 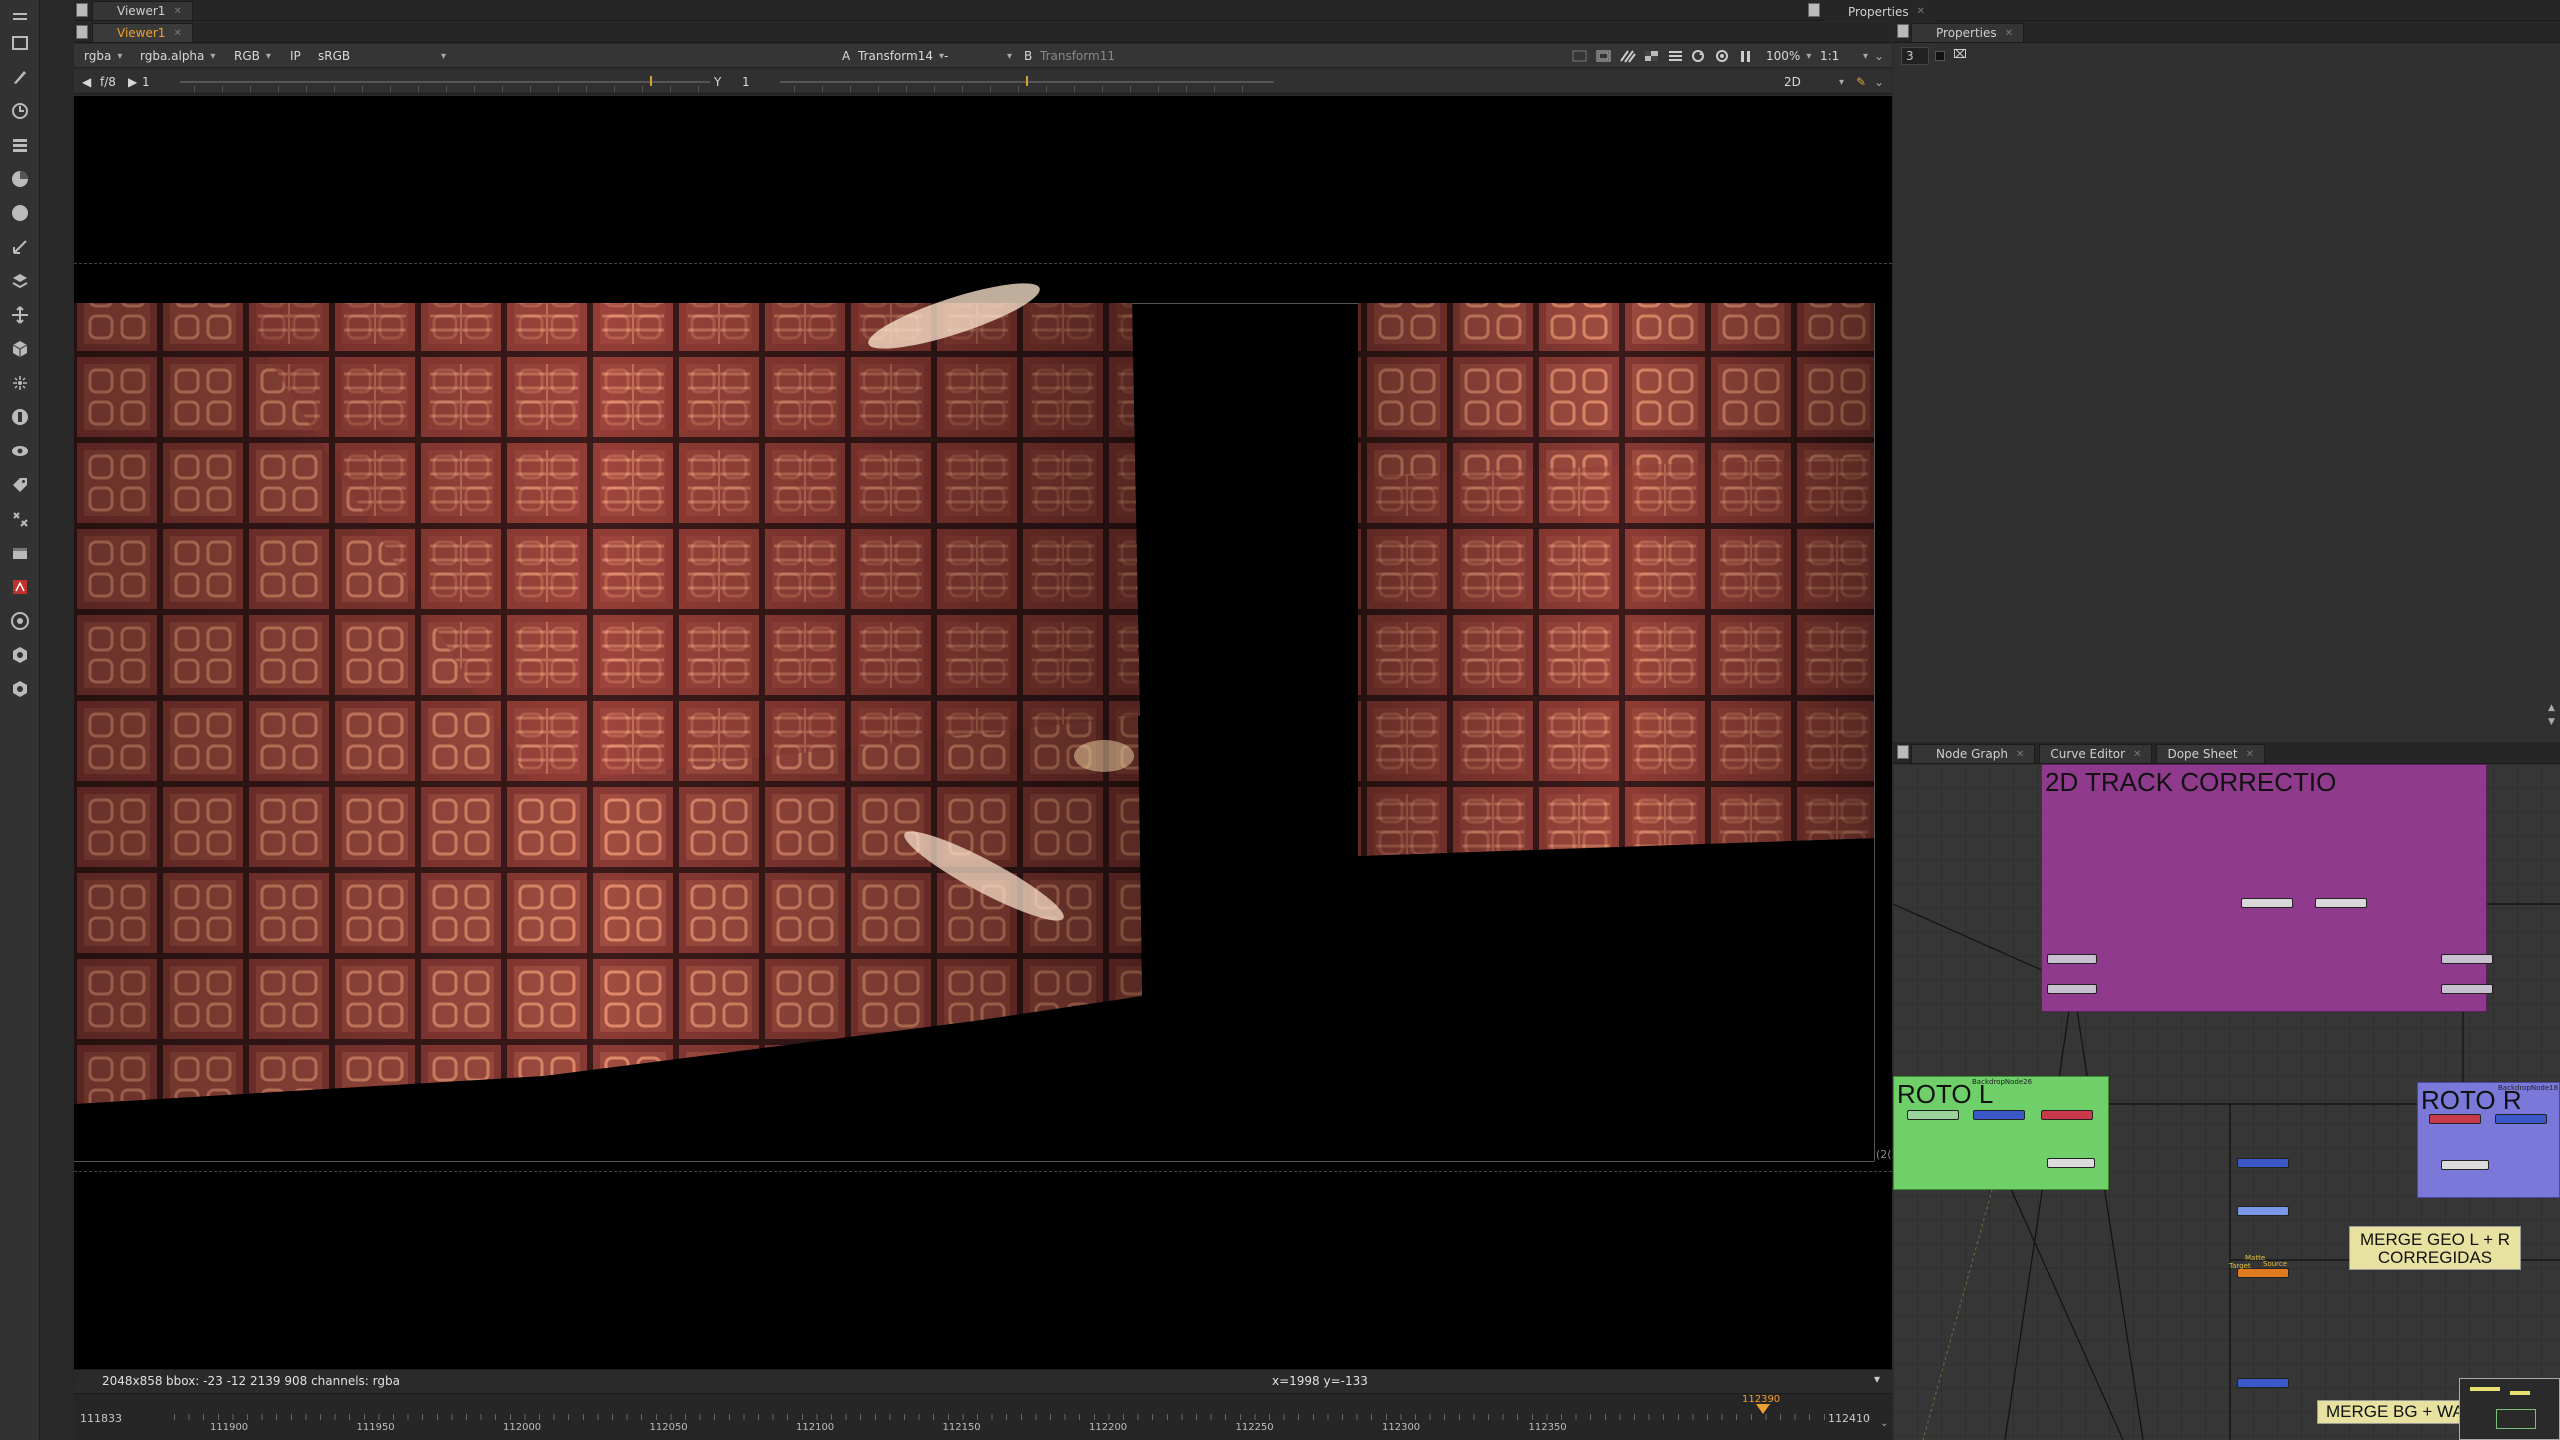 What do you see at coordinates (1027, 81) in the screenshot?
I see `gamma-slider-handle` at bounding box center [1027, 81].